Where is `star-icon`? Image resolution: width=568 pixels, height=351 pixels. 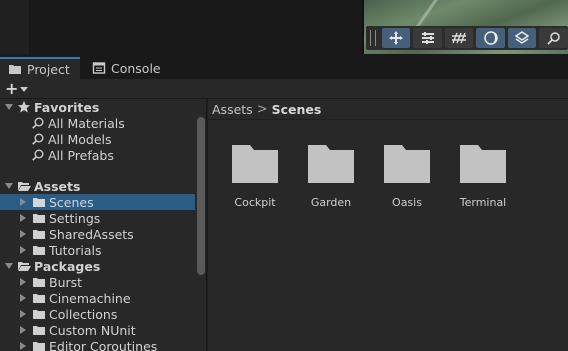 star-icon is located at coordinates (24, 107).